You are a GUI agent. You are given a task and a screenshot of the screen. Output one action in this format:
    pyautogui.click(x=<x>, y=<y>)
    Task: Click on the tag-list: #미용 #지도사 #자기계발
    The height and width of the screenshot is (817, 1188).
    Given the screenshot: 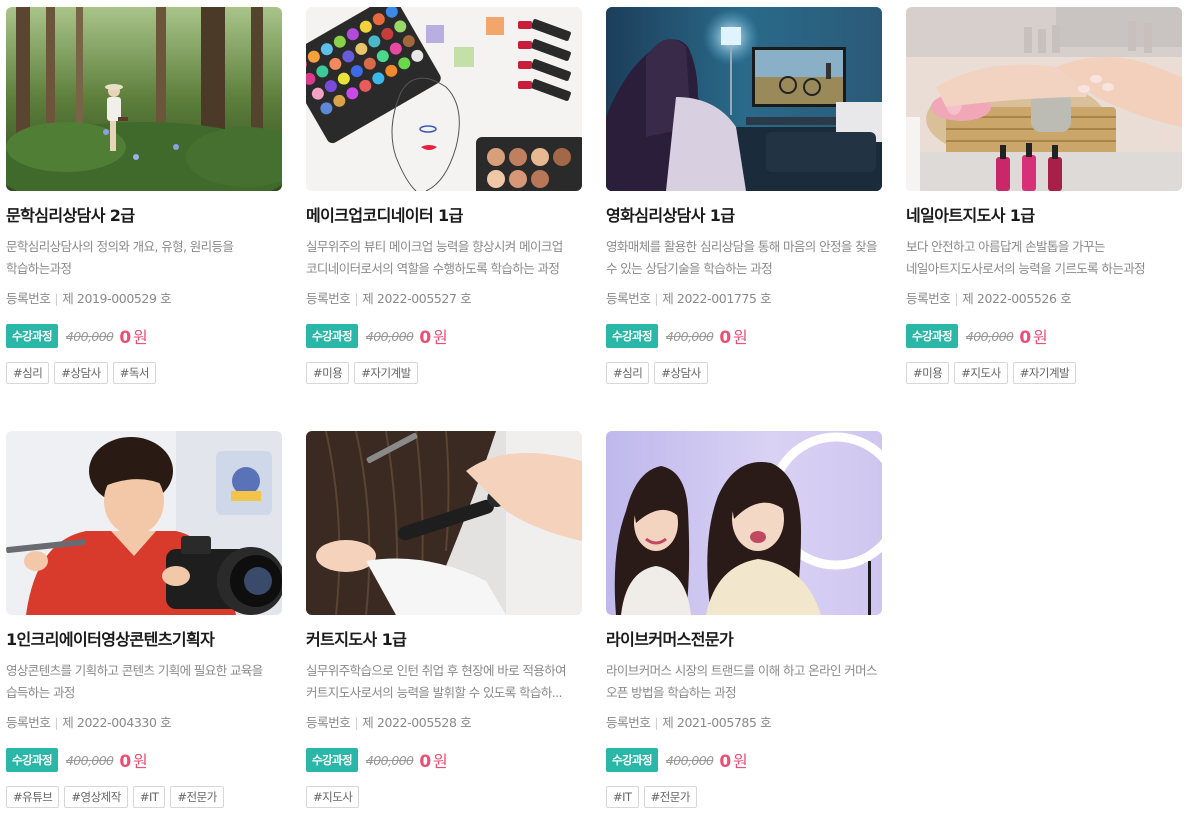 What is the action you would take?
    pyautogui.click(x=1044, y=373)
    